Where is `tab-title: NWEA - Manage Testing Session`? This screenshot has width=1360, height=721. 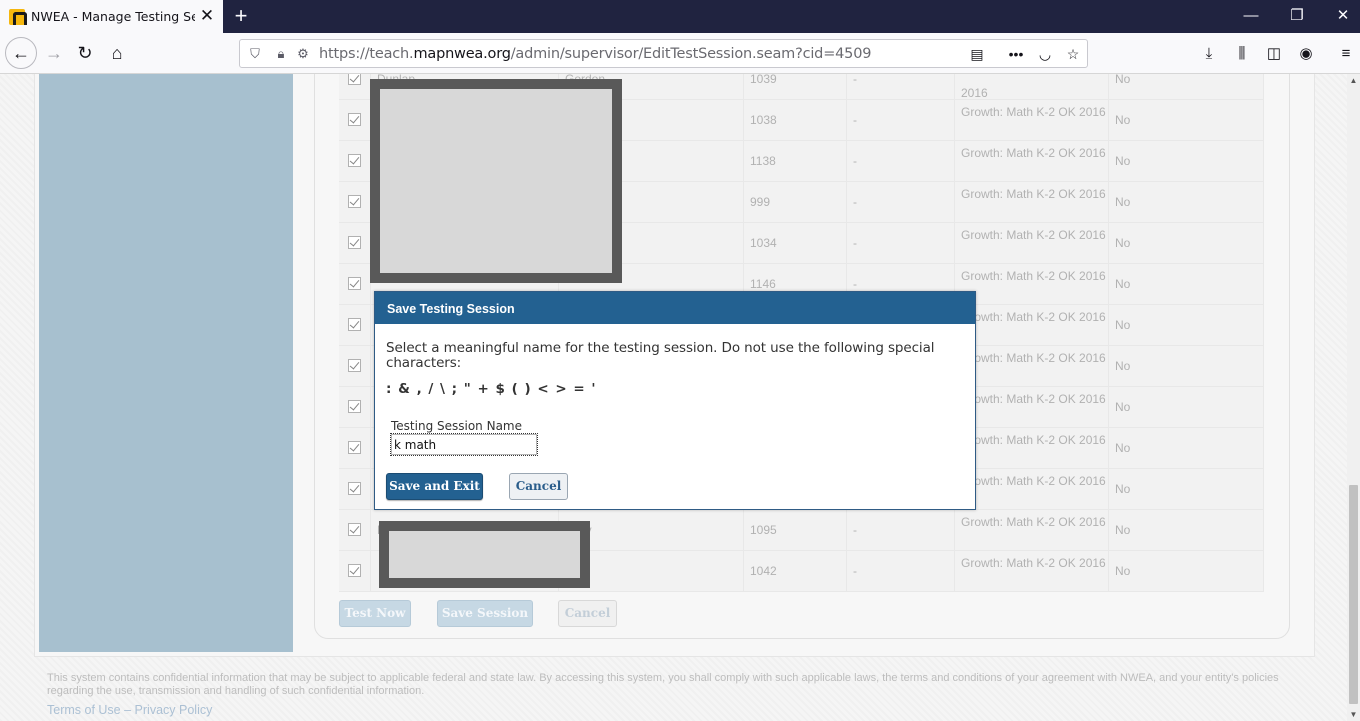
tab-title: NWEA - Manage Testing Session is located at coordinates (113, 16).